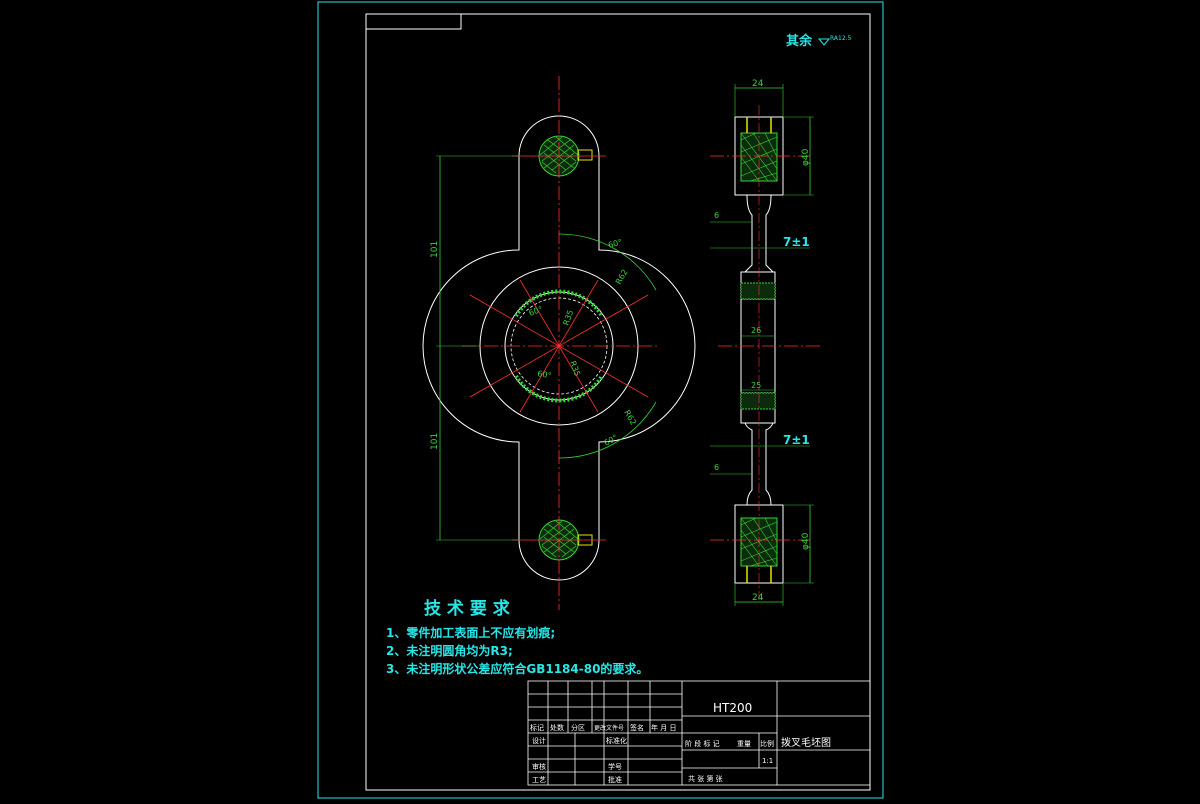 The height and width of the screenshot is (804, 1200). I want to click on radius-outer-upper-label: R62, so click(622, 277).